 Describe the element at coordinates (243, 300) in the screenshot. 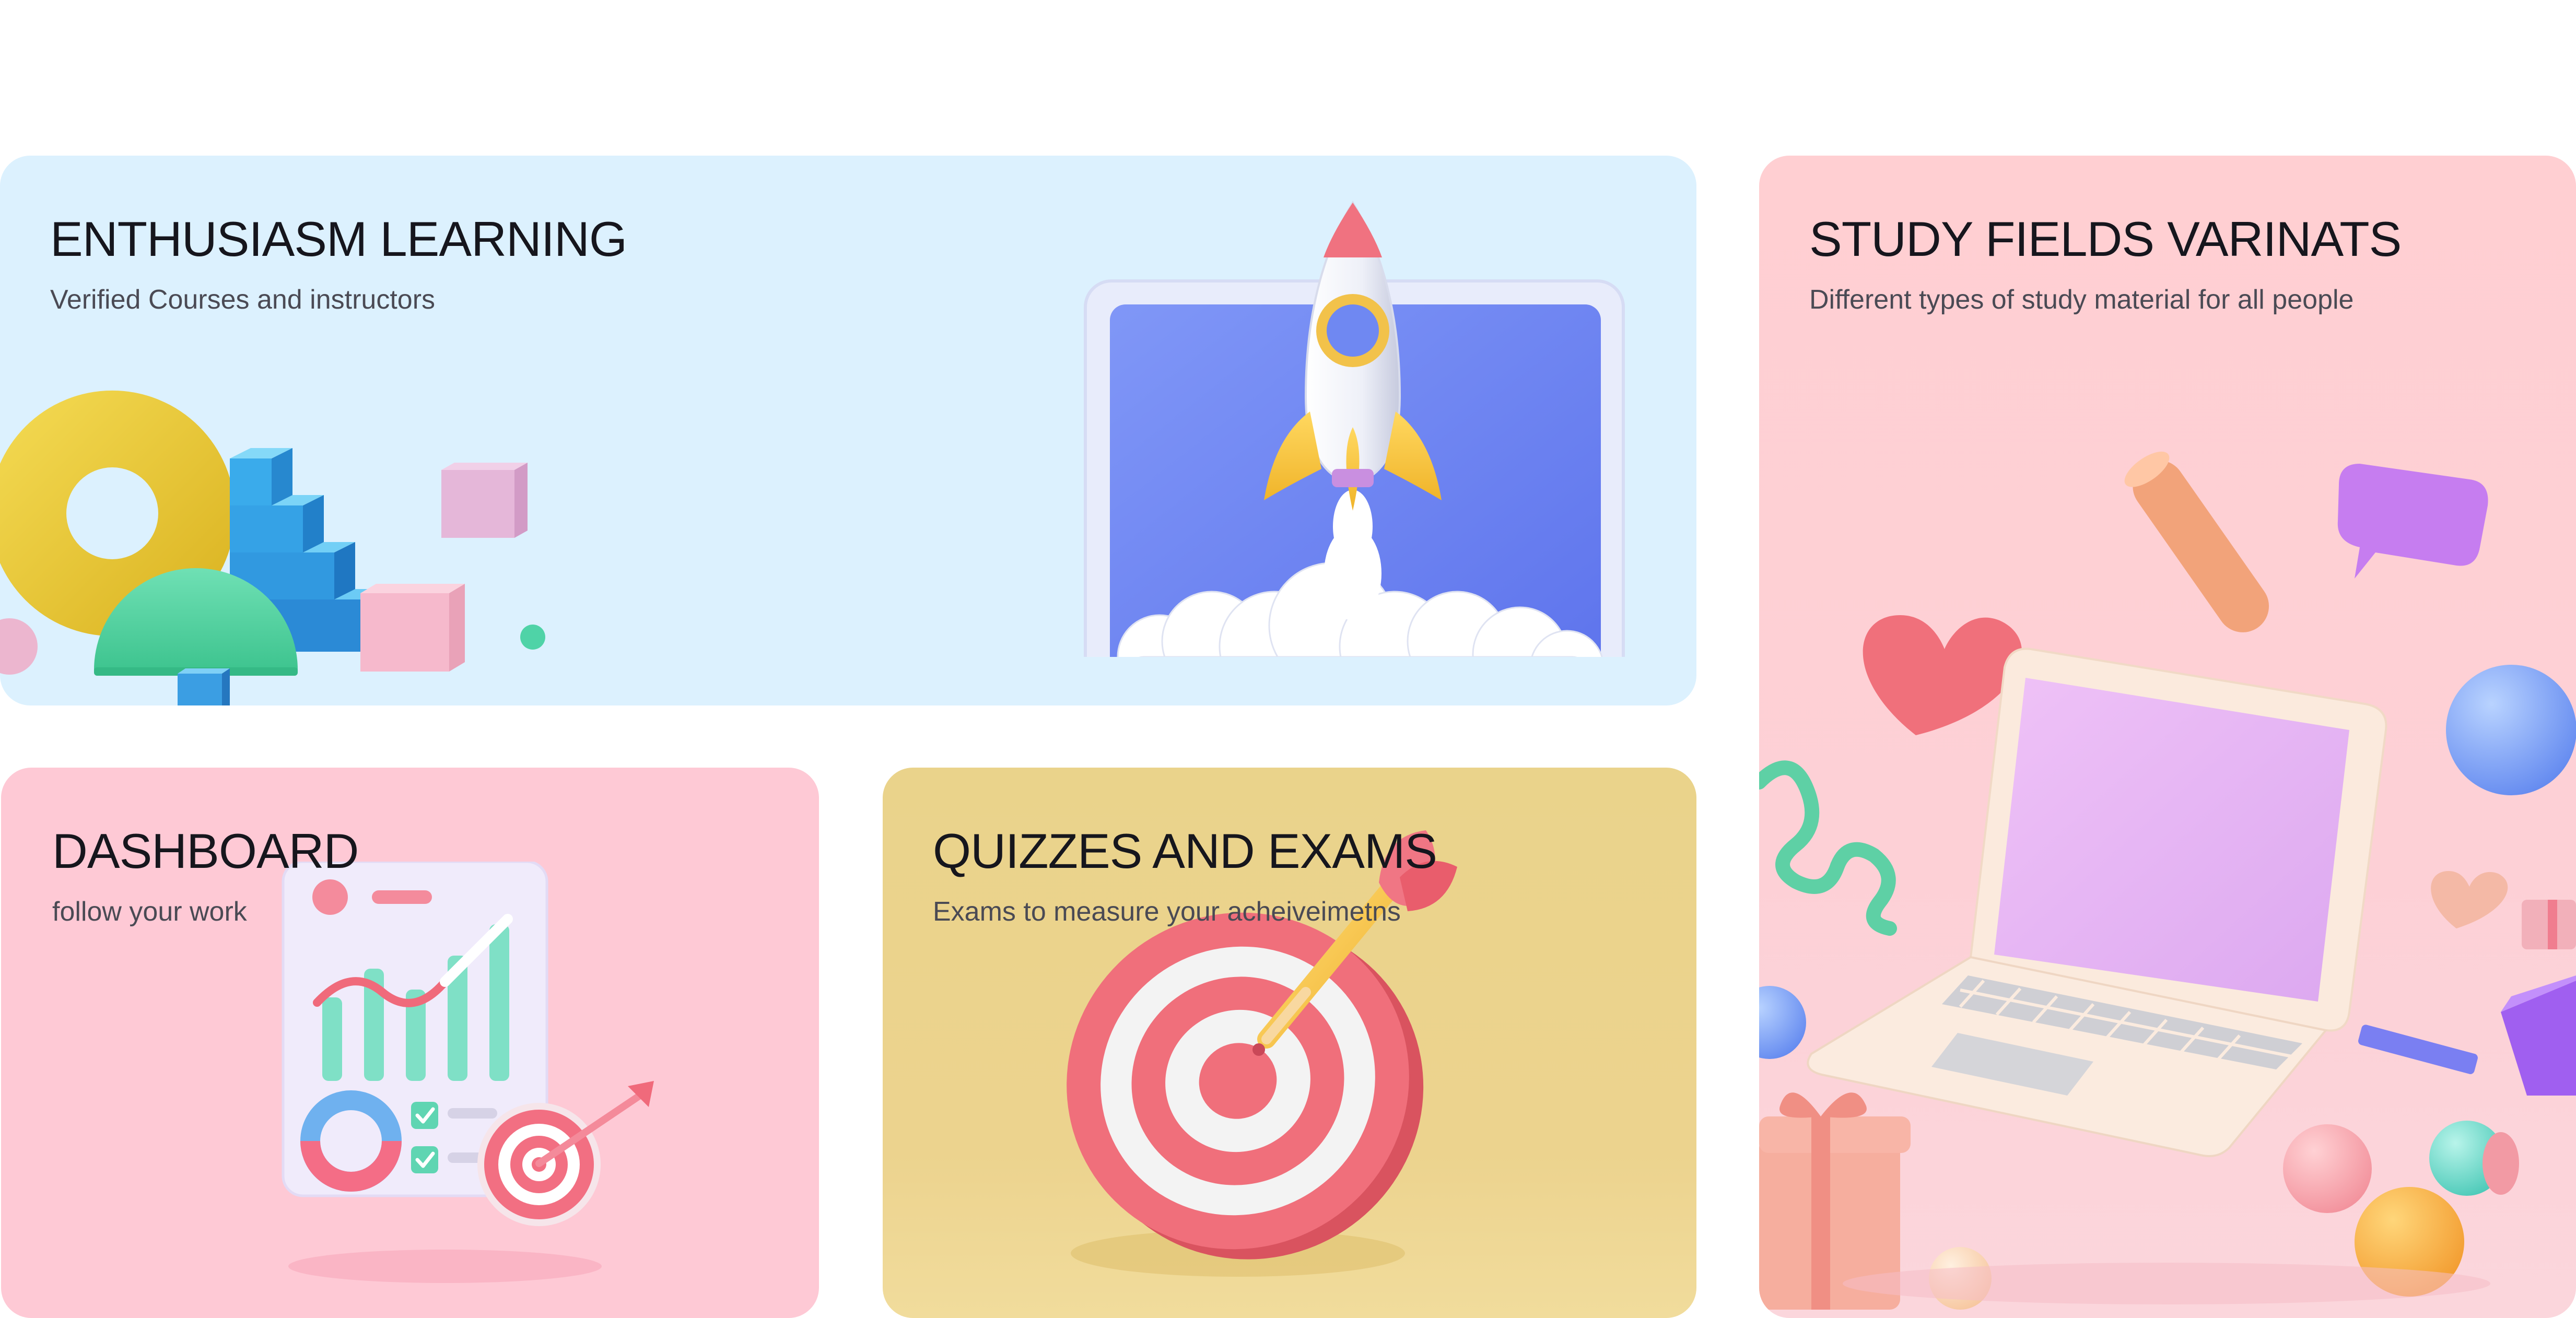

I see `enthusiasm-card-subtitle: Verified Courses and instructors` at that location.